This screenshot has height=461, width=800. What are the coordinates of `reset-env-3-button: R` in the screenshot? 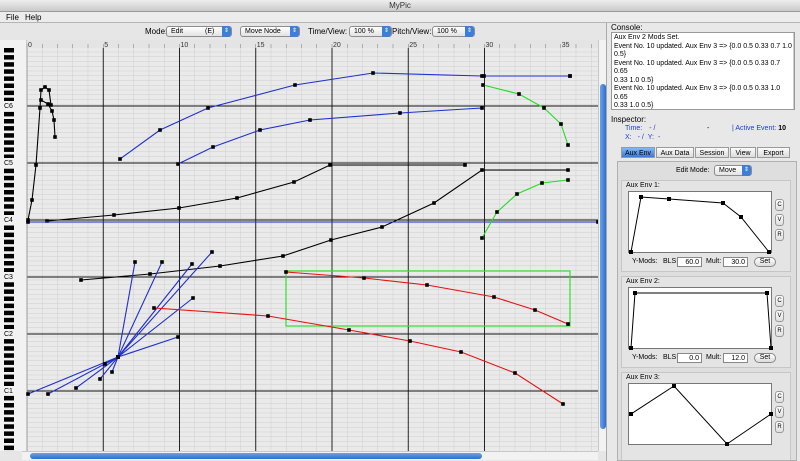 It's located at (779, 427).